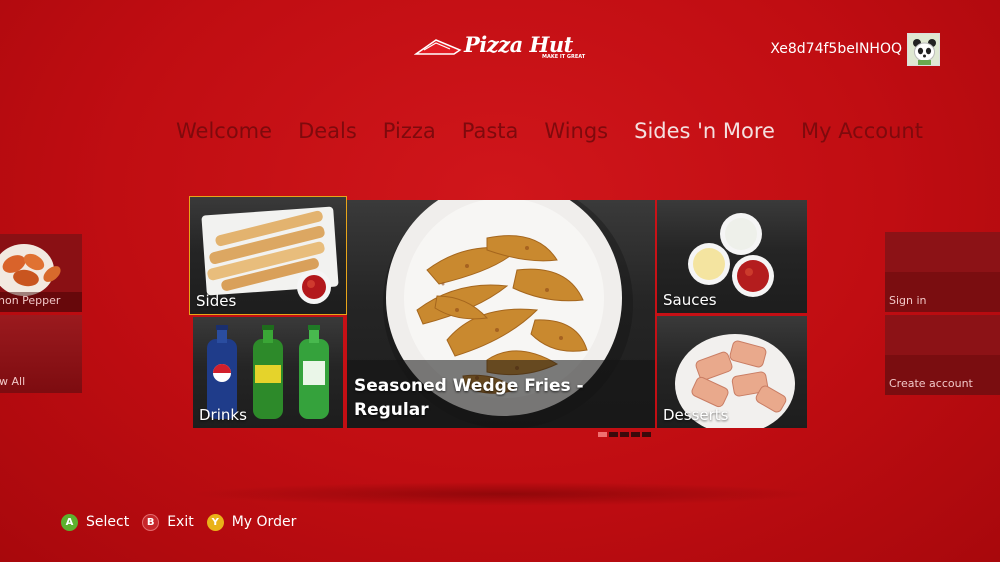  Describe the element at coordinates (268, 255) in the screenshot. I see `sides-tile: Sides` at that location.